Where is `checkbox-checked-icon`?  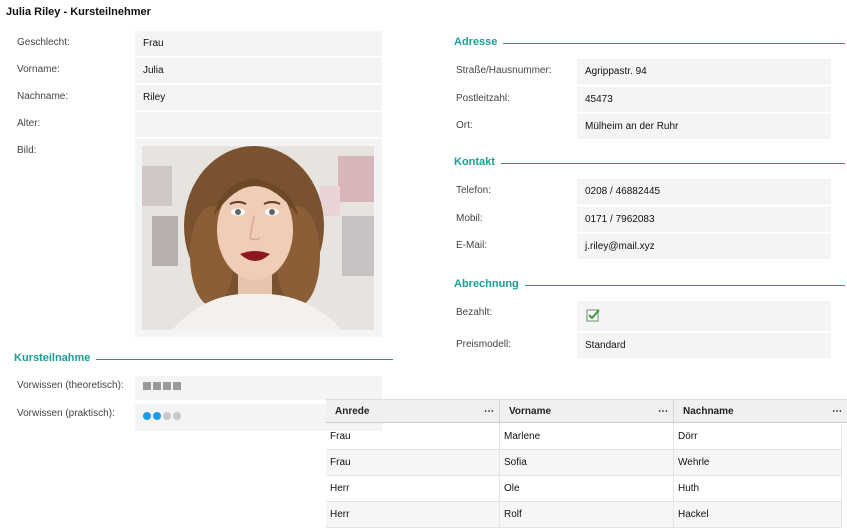
checkbox-checked-icon is located at coordinates (593, 315).